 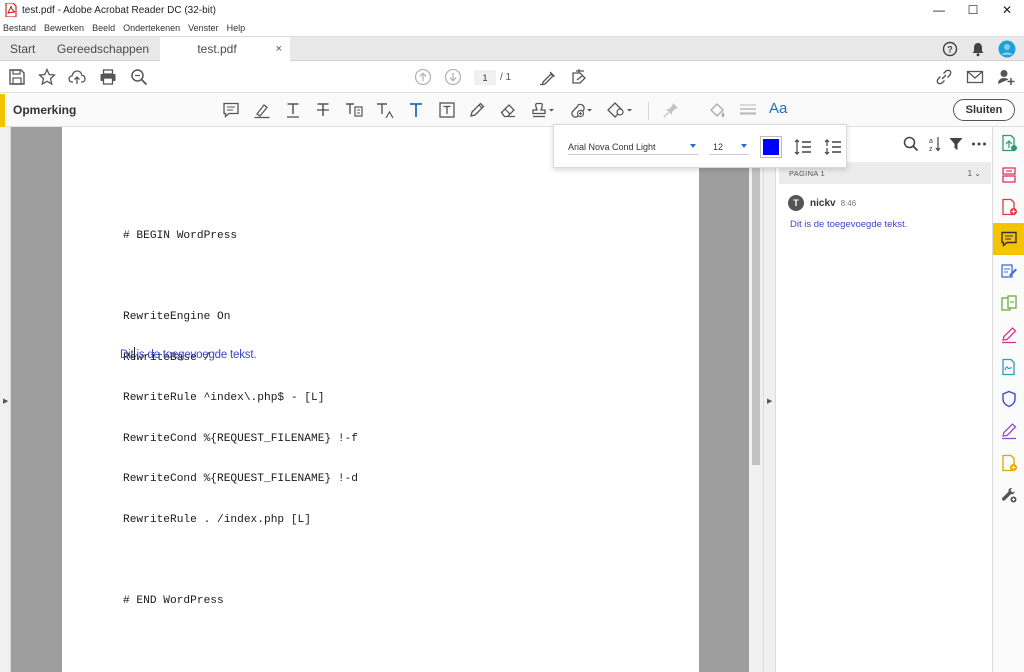 What do you see at coordinates (934, 144) in the screenshot?
I see `sort-icon: az` at bounding box center [934, 144].